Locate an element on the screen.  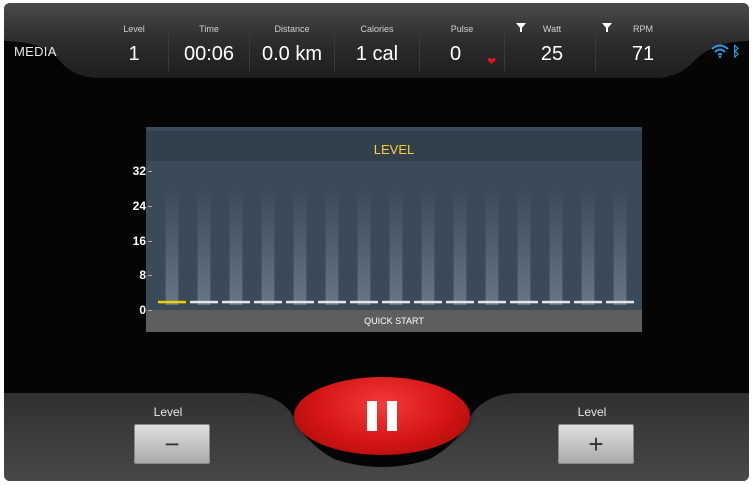
bluetooth-icon: ᛒ is located at coordinates (736, 51).